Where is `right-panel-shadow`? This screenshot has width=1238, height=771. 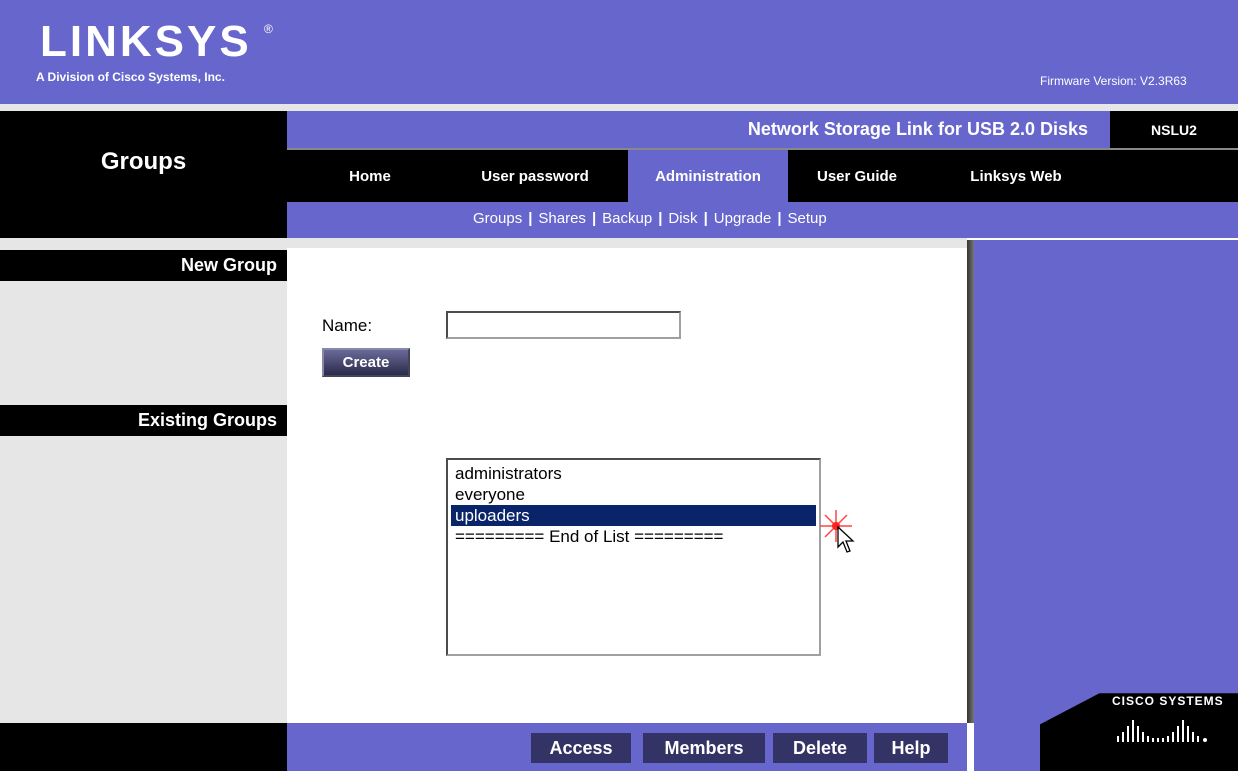
right-panel-shadow is located at coordinates (970, 481).